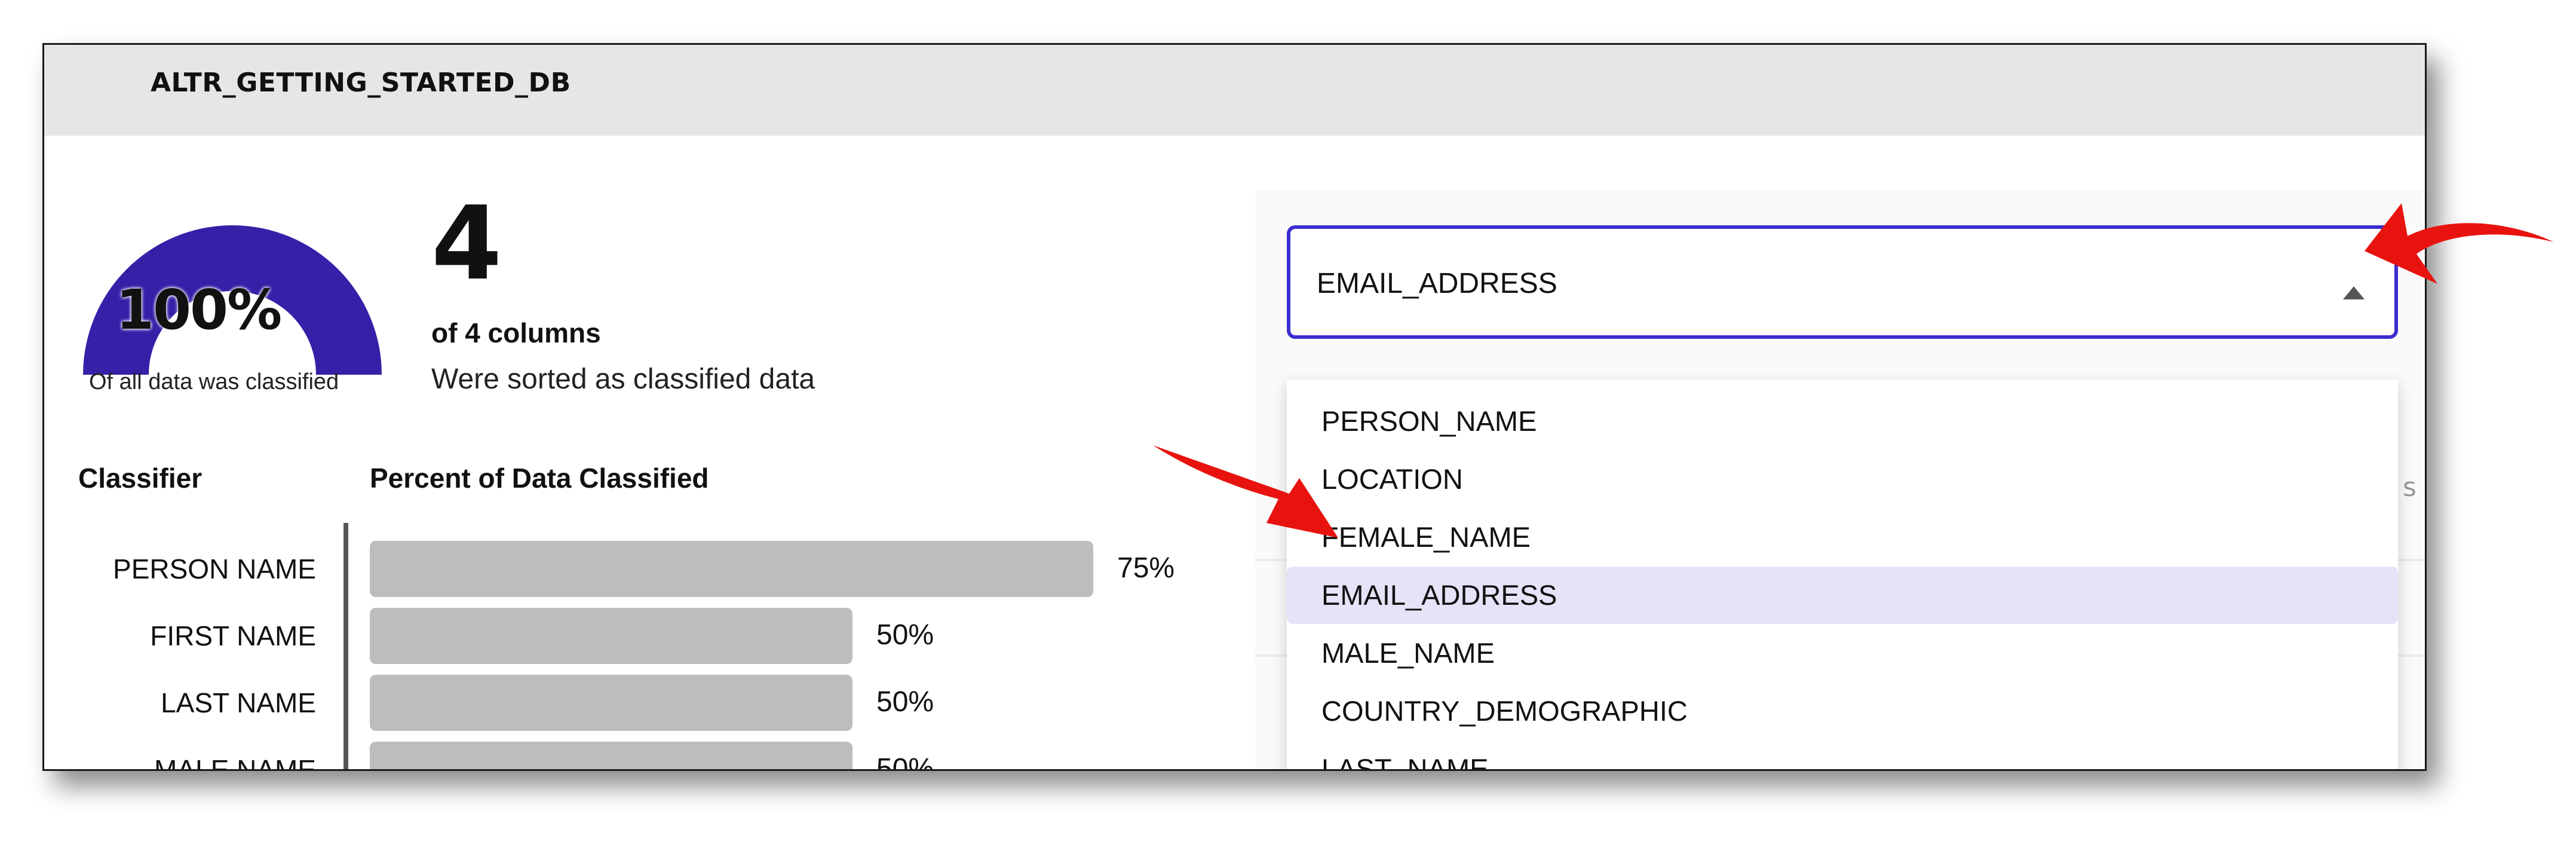  Describe the element at coordinates (1245, 491) in the screenshot. I see `arrow-pointing-right-icon` at that location.